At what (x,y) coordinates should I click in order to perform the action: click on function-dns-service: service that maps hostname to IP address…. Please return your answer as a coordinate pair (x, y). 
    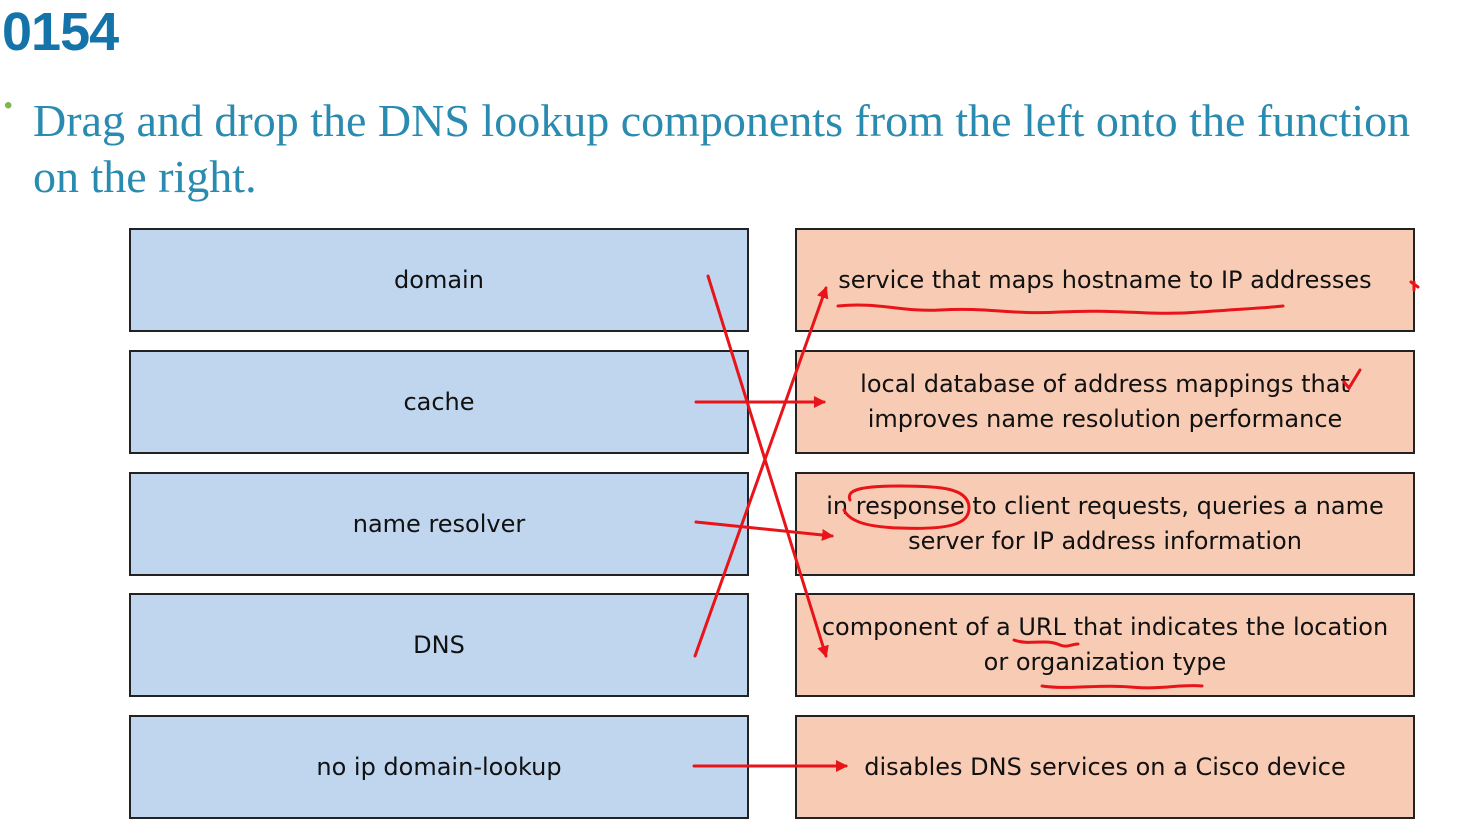
    Looking at the image, I should click on (1105, 280).